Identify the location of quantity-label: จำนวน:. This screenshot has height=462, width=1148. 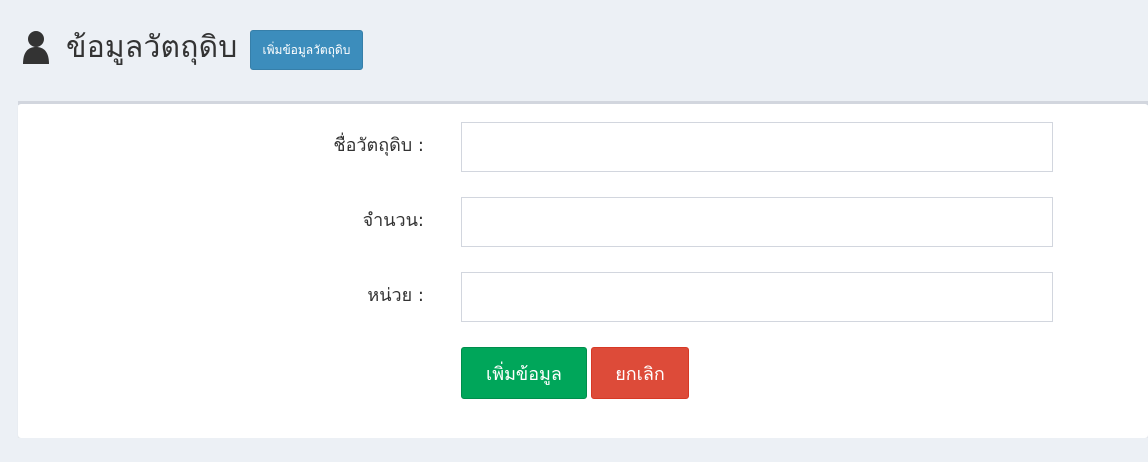
(393, 220).